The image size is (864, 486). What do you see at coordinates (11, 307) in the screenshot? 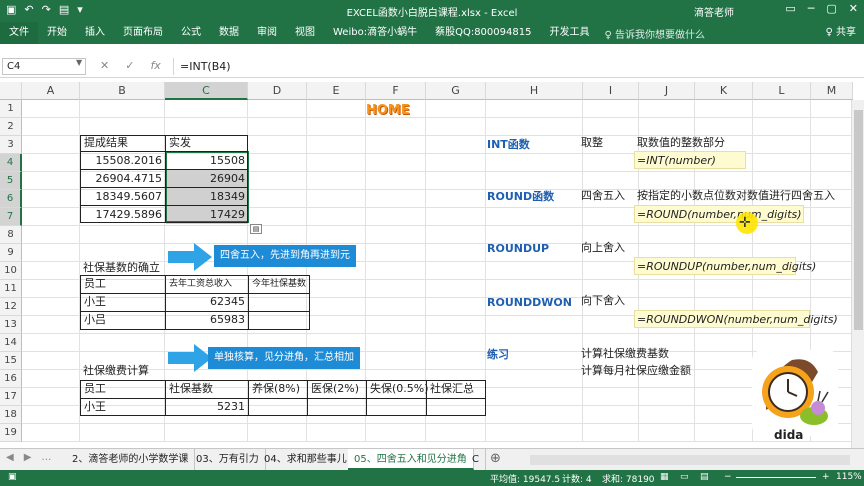
I see `row-header-12: 12` at bounding box center [11, 307].